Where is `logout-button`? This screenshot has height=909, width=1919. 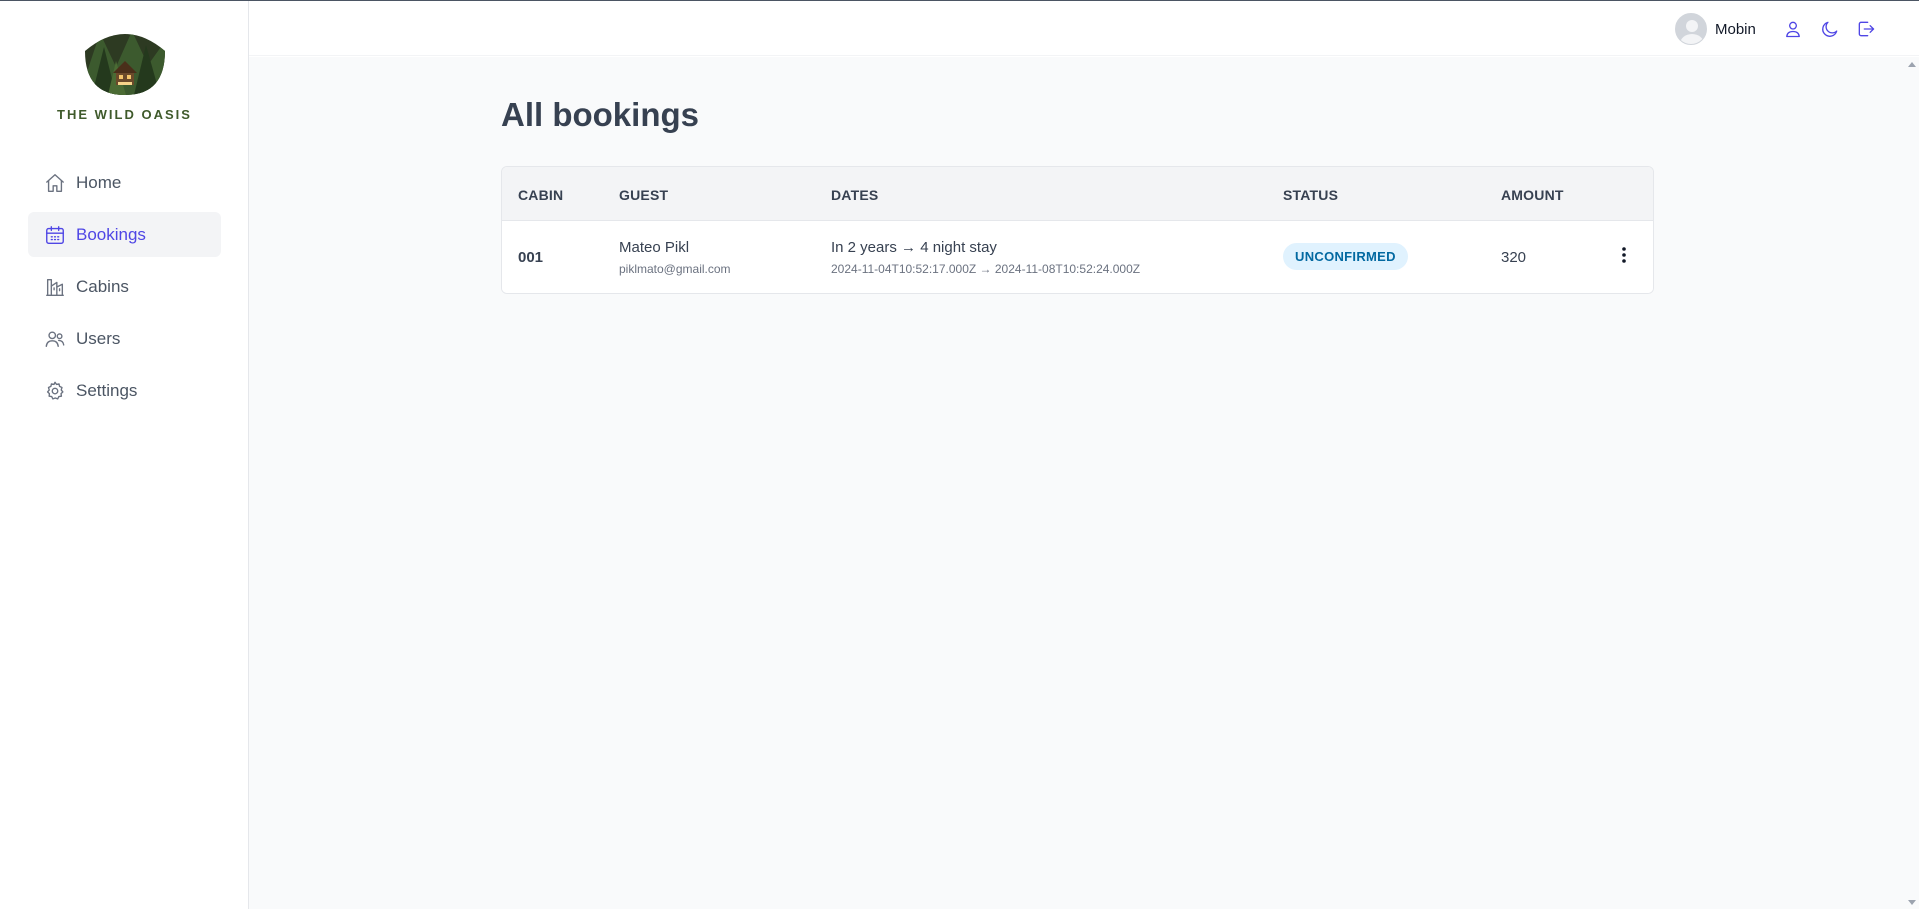
logout-button is located at coordinates (1866, 29).